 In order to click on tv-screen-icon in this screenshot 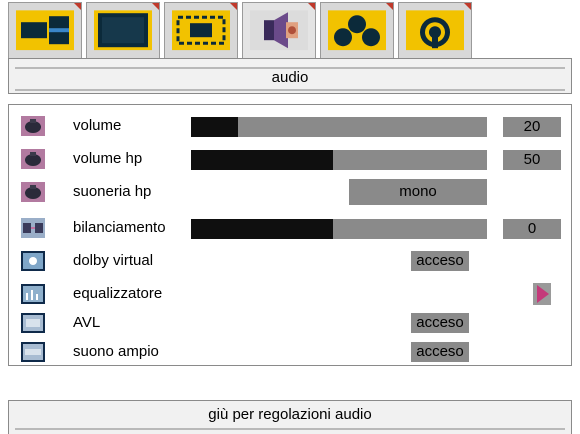, I will do `click(123, 29)`.